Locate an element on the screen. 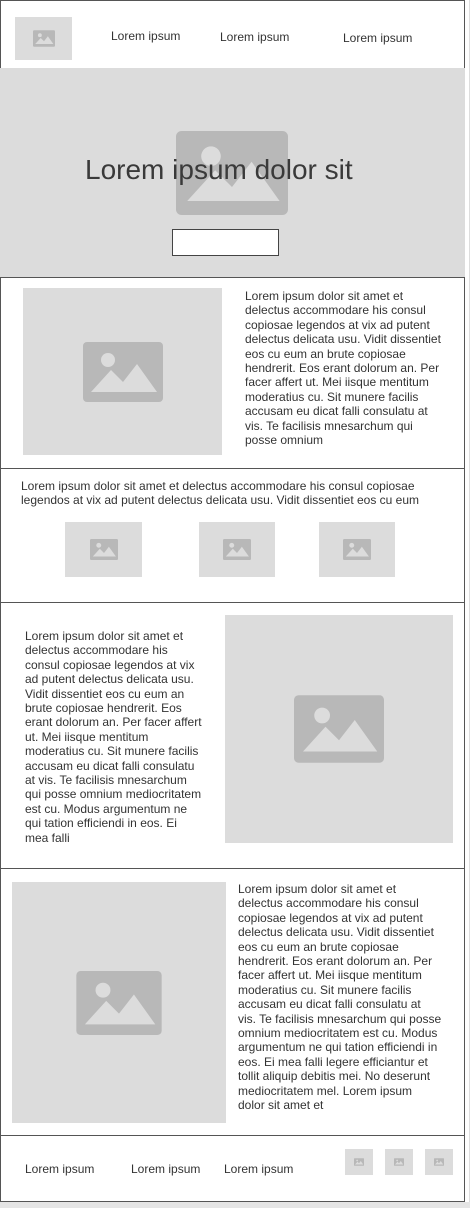 Image resolution: width=470 pixels, height=1208 pixels. hero-title: Lorem ipsum dolor sit is located at coordinates (219, 169).